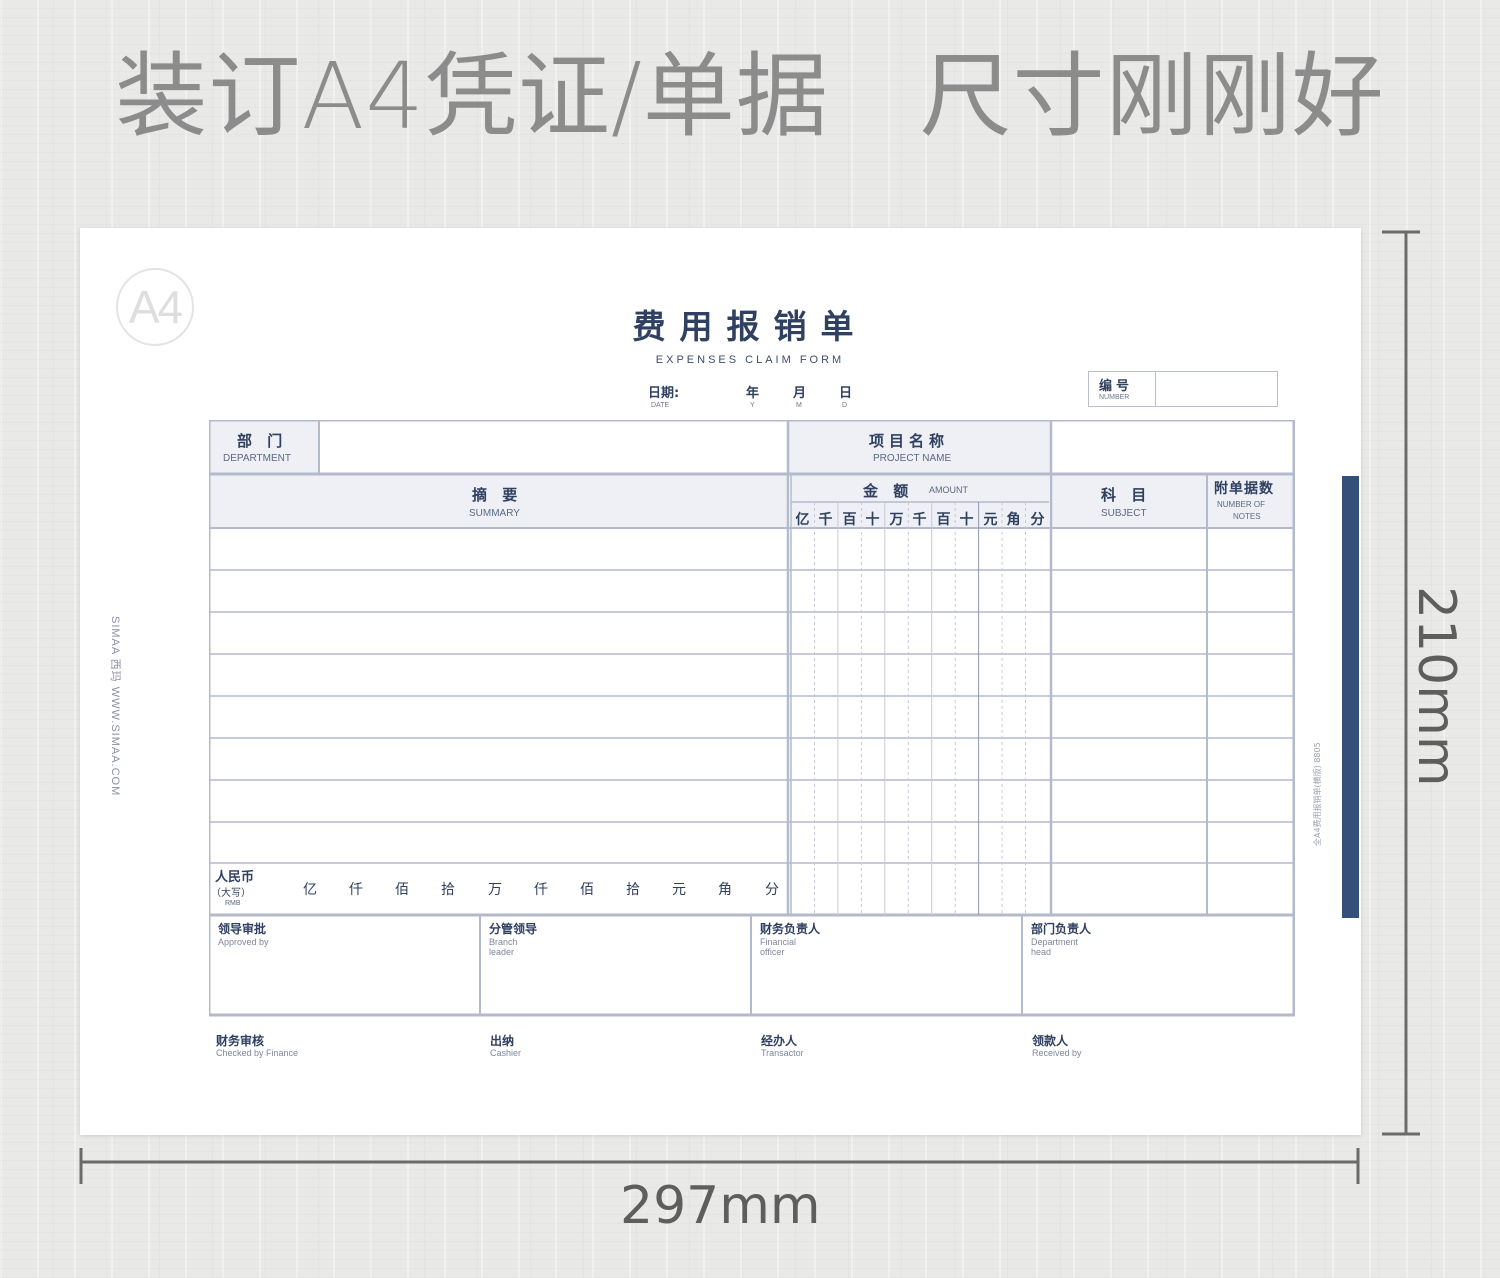  I want to click on width-dimension-label: 297mm, so click(720, 1206).